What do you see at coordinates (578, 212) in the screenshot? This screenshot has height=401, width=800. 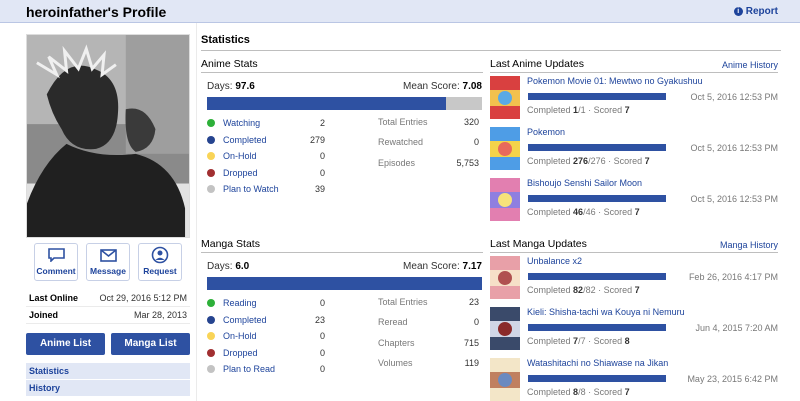 I see `progress-count: 46` at bounding box center [578, 212].